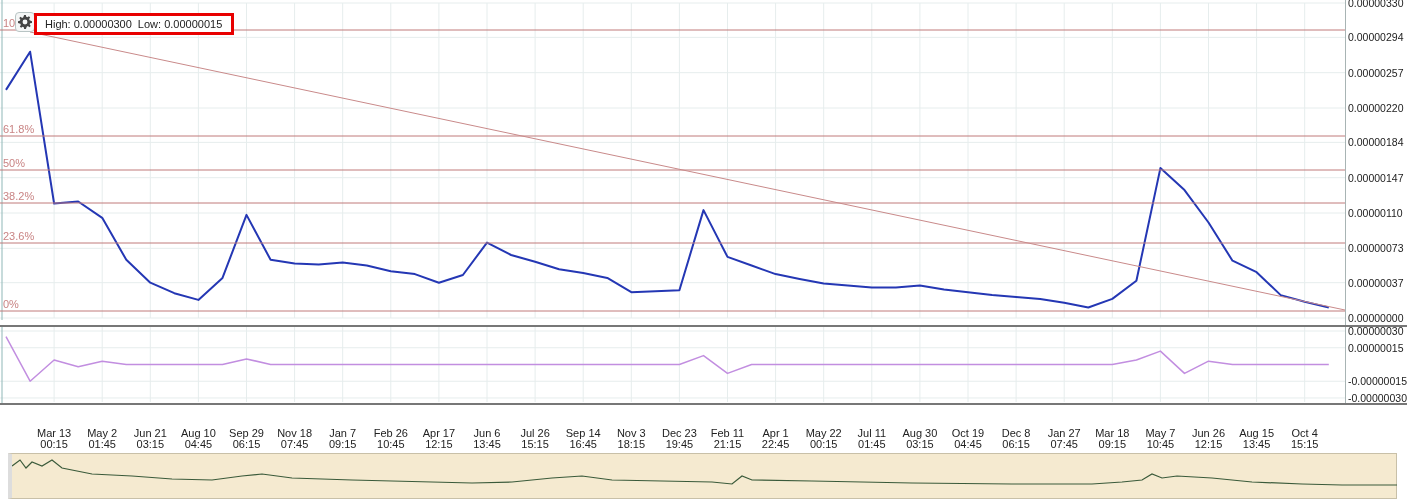 The height and width of the screenshot is (499, 1407). I want to click on axis-label: 0.00000184, so click(1376, 142).